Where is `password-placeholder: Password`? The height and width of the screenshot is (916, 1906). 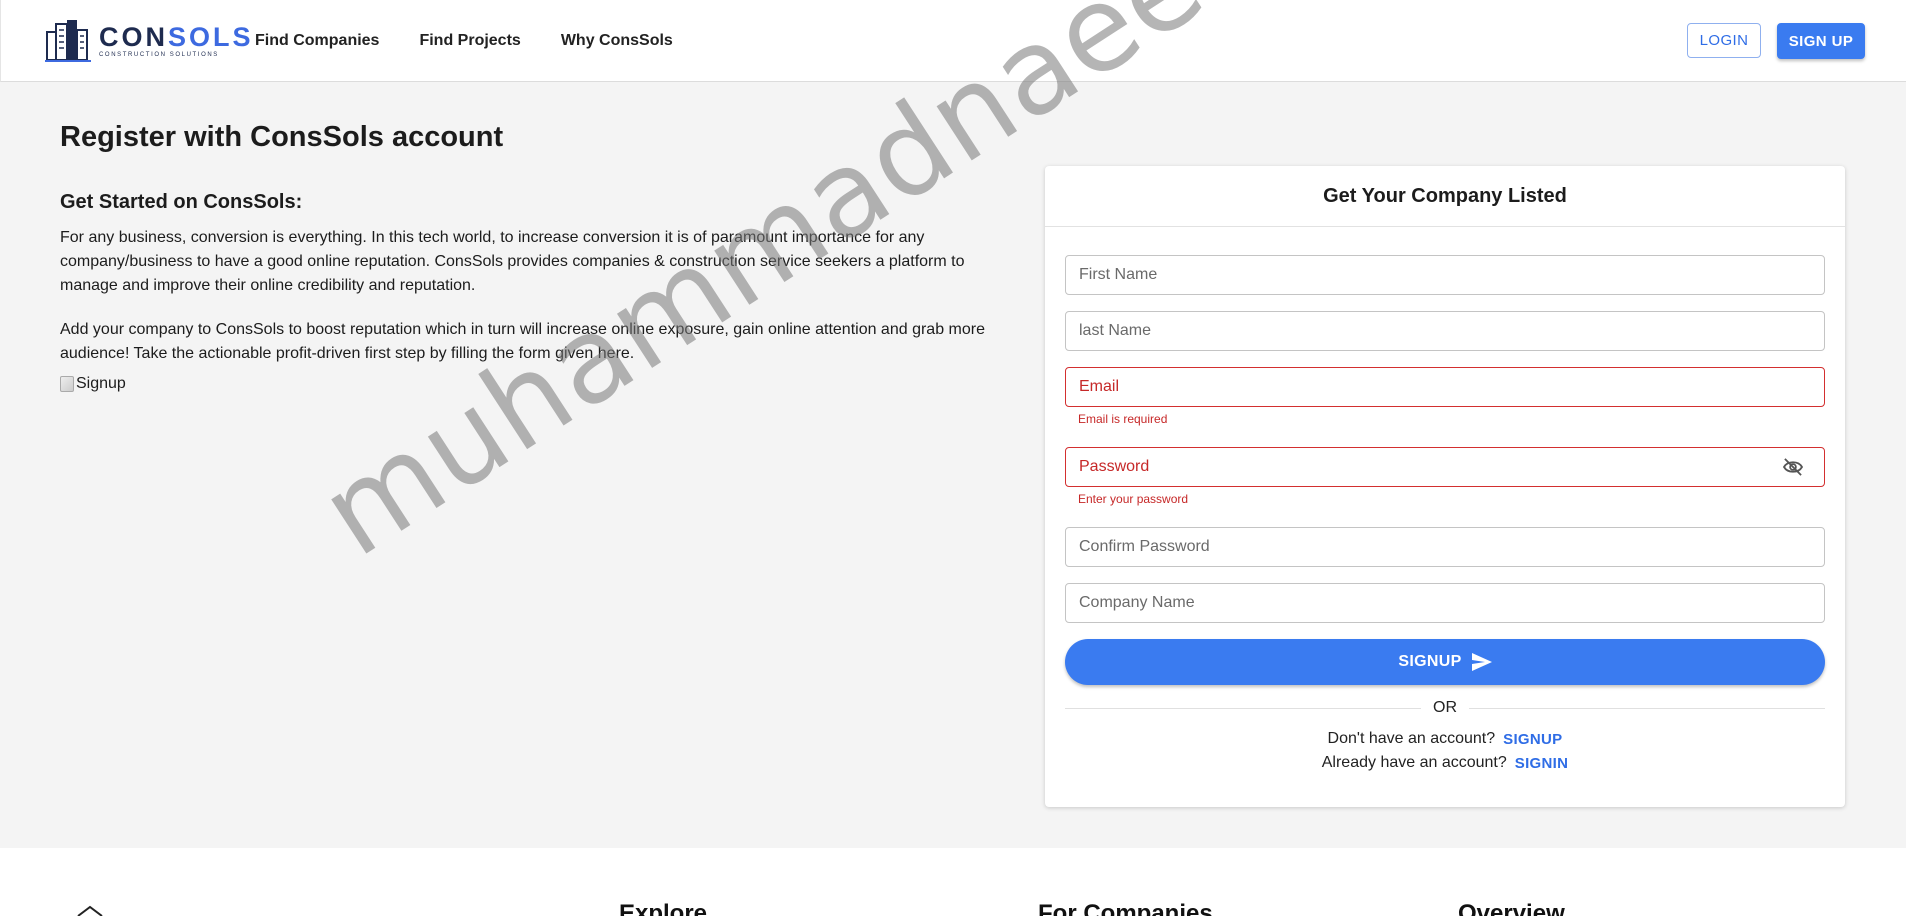
password-placeholder: Password is located at coordinates (1114, 466).